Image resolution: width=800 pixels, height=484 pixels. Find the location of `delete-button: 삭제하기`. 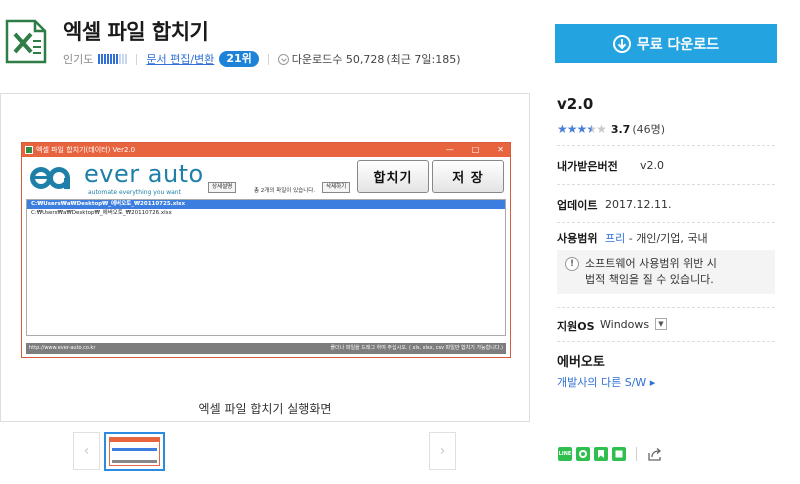

delete-button: 삭제하기 is located at coordinates (336, 187).